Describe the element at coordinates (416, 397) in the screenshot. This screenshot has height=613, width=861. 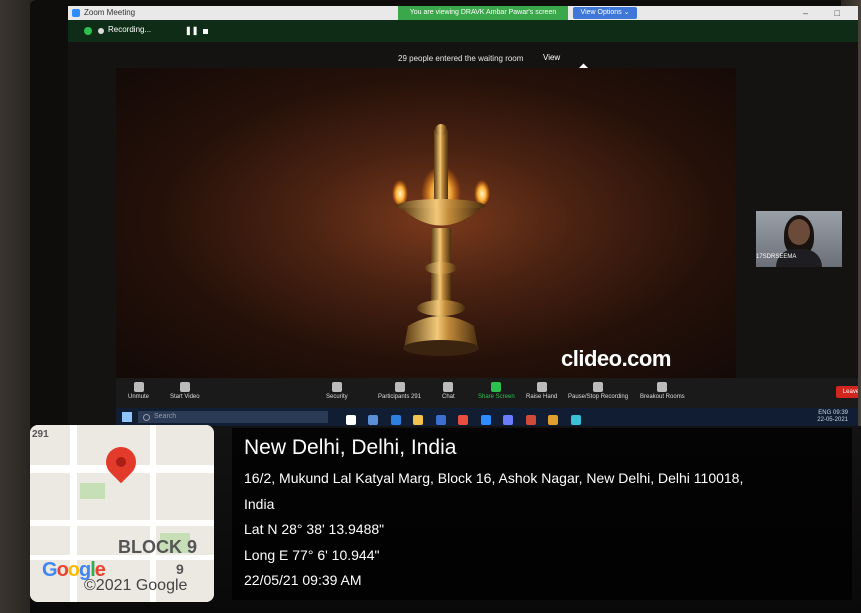
I see `participants-count: 291` at that location.